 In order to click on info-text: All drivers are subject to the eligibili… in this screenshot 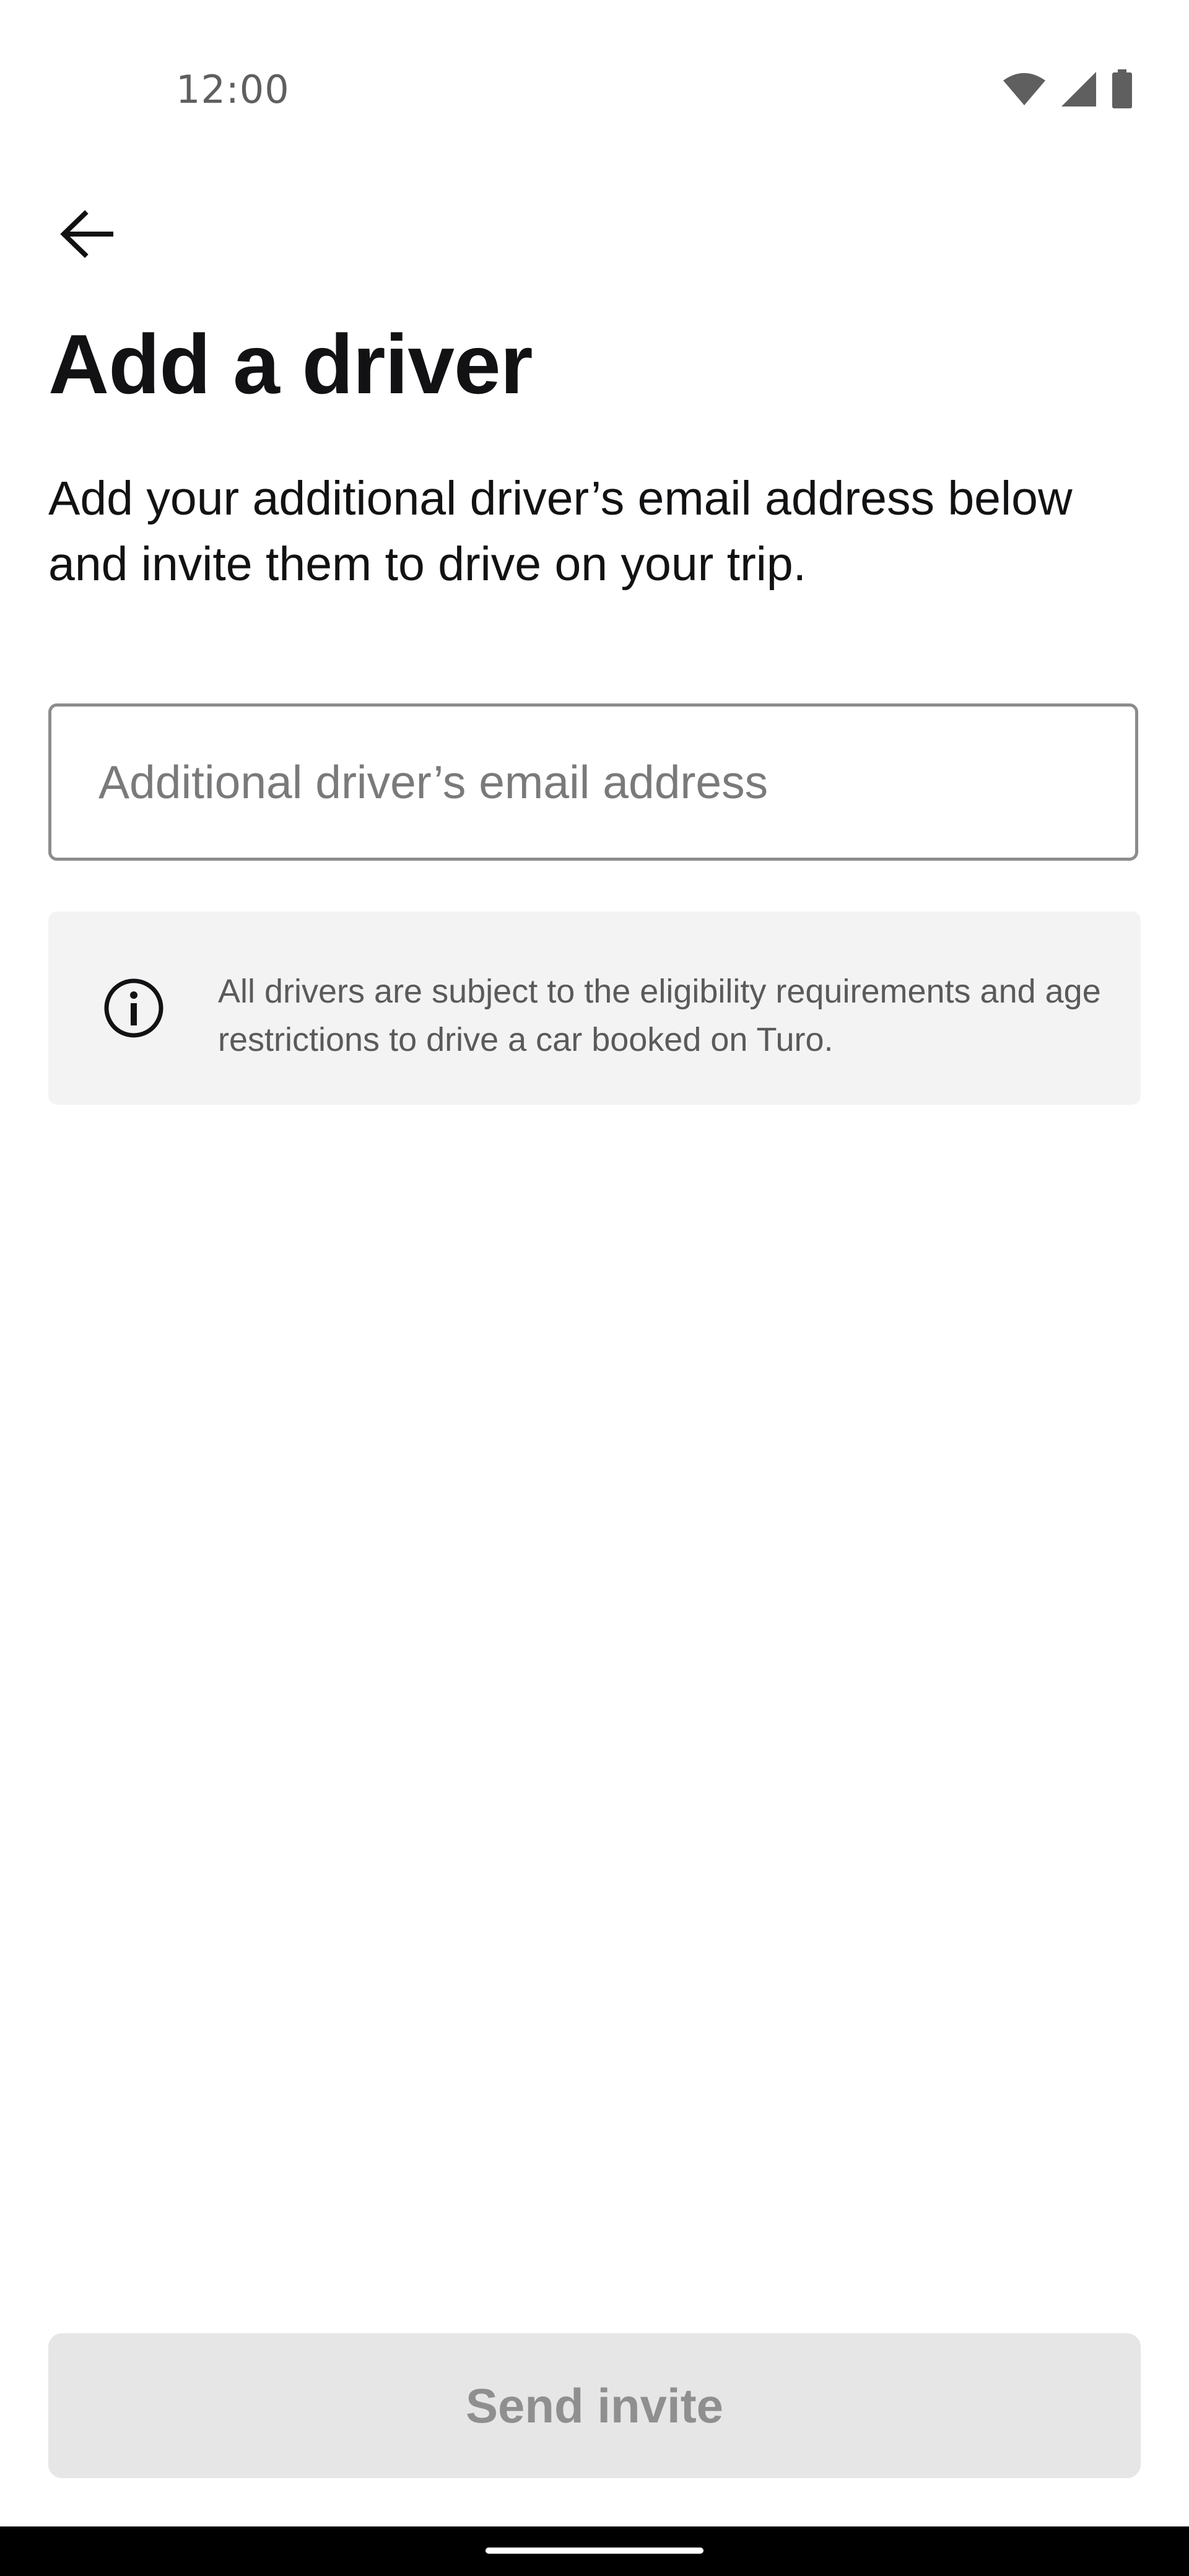, I will do `click(659, 1015)`.